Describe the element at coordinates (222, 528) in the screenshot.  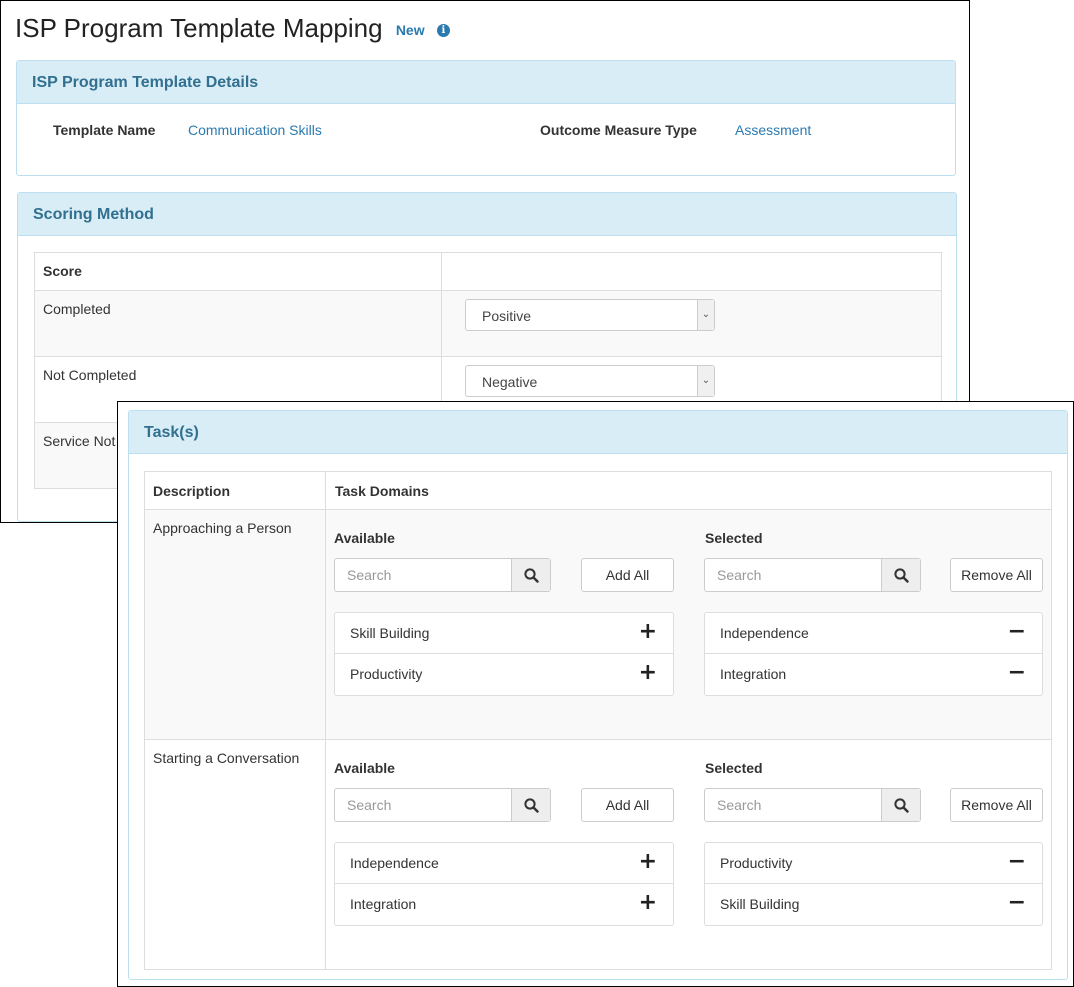
I see `task-description: Approaching a Person` at that location.